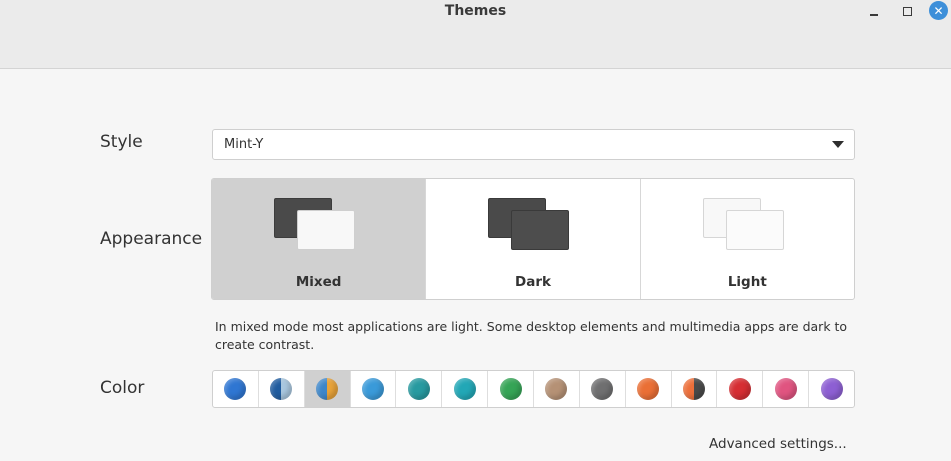 The height and width of the screenshot is (461, 951). I want to click on style-dropdown: Mint-Y, so click(533, 144).